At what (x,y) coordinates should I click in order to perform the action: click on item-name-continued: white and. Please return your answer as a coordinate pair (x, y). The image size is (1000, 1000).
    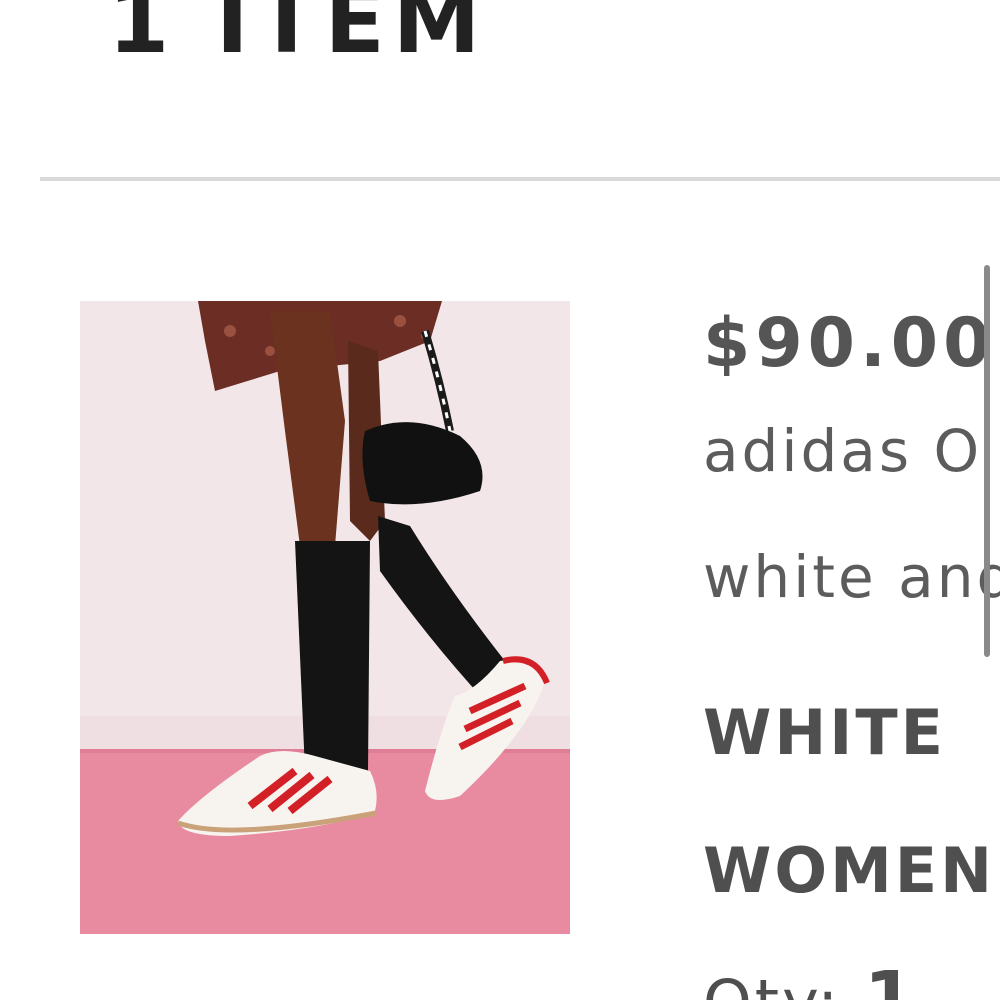
    Looking at the image, I should click on (851, 577).